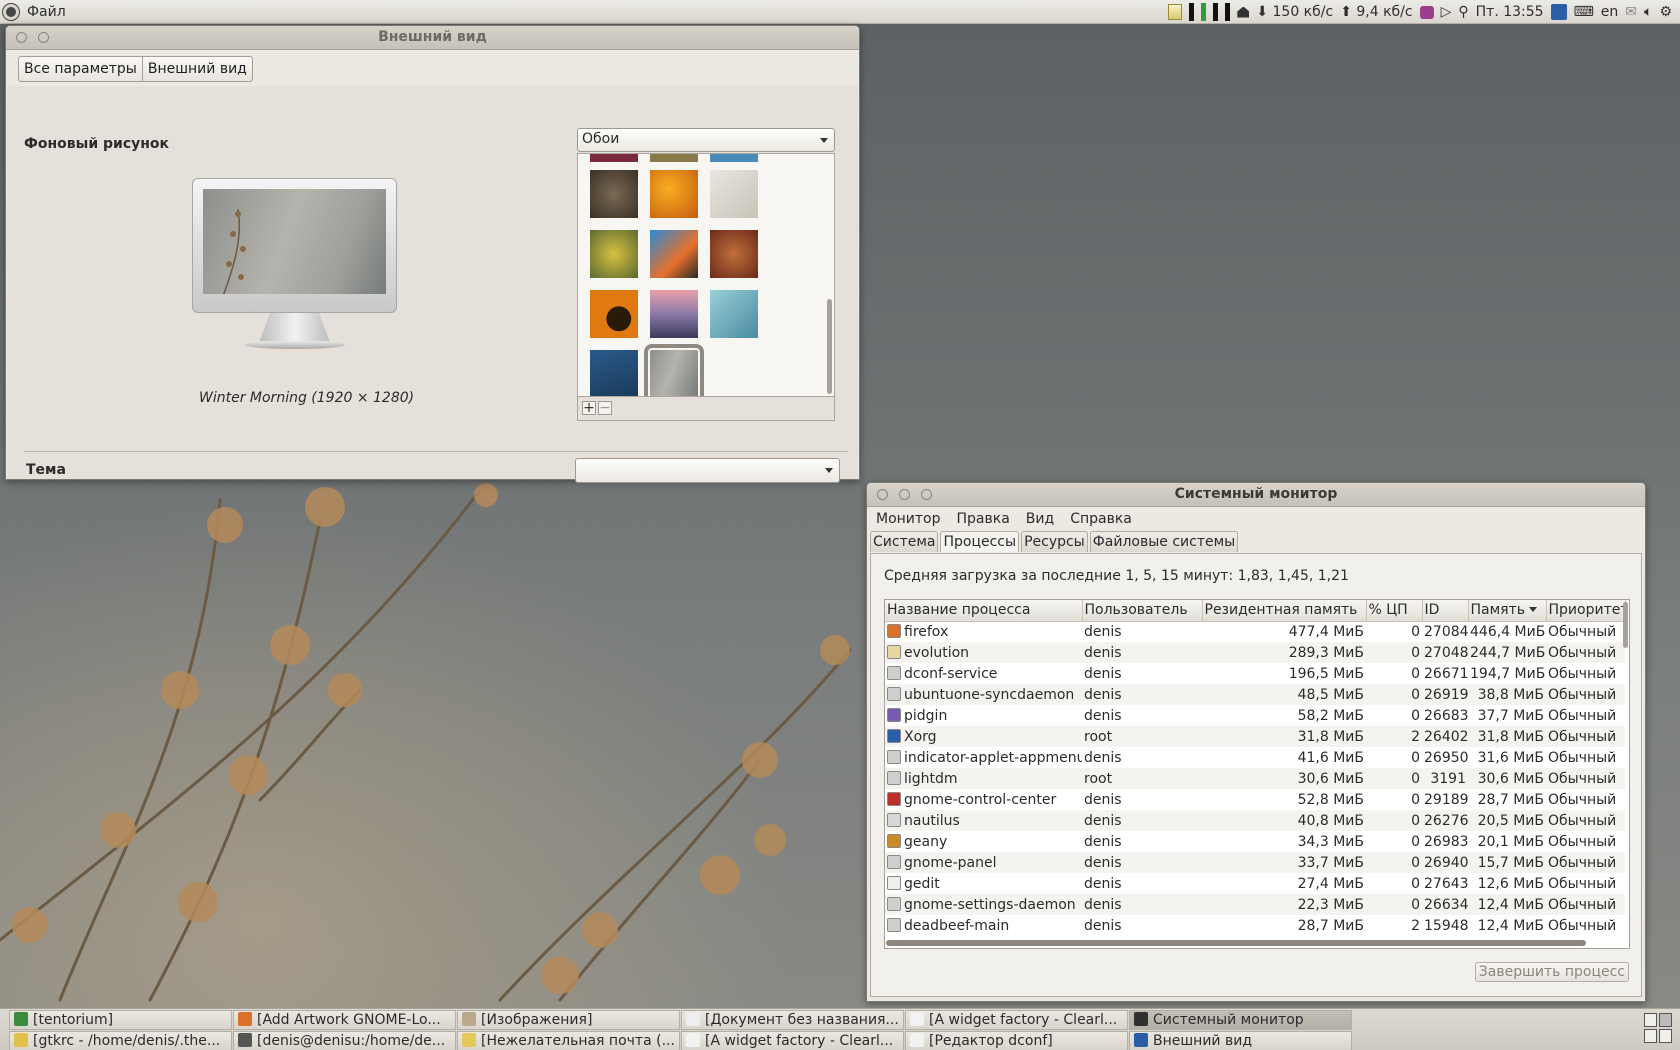  Describe the element at coordinates (1415, 673) in the screenshot. I see `process-cpu: 0` at that location.